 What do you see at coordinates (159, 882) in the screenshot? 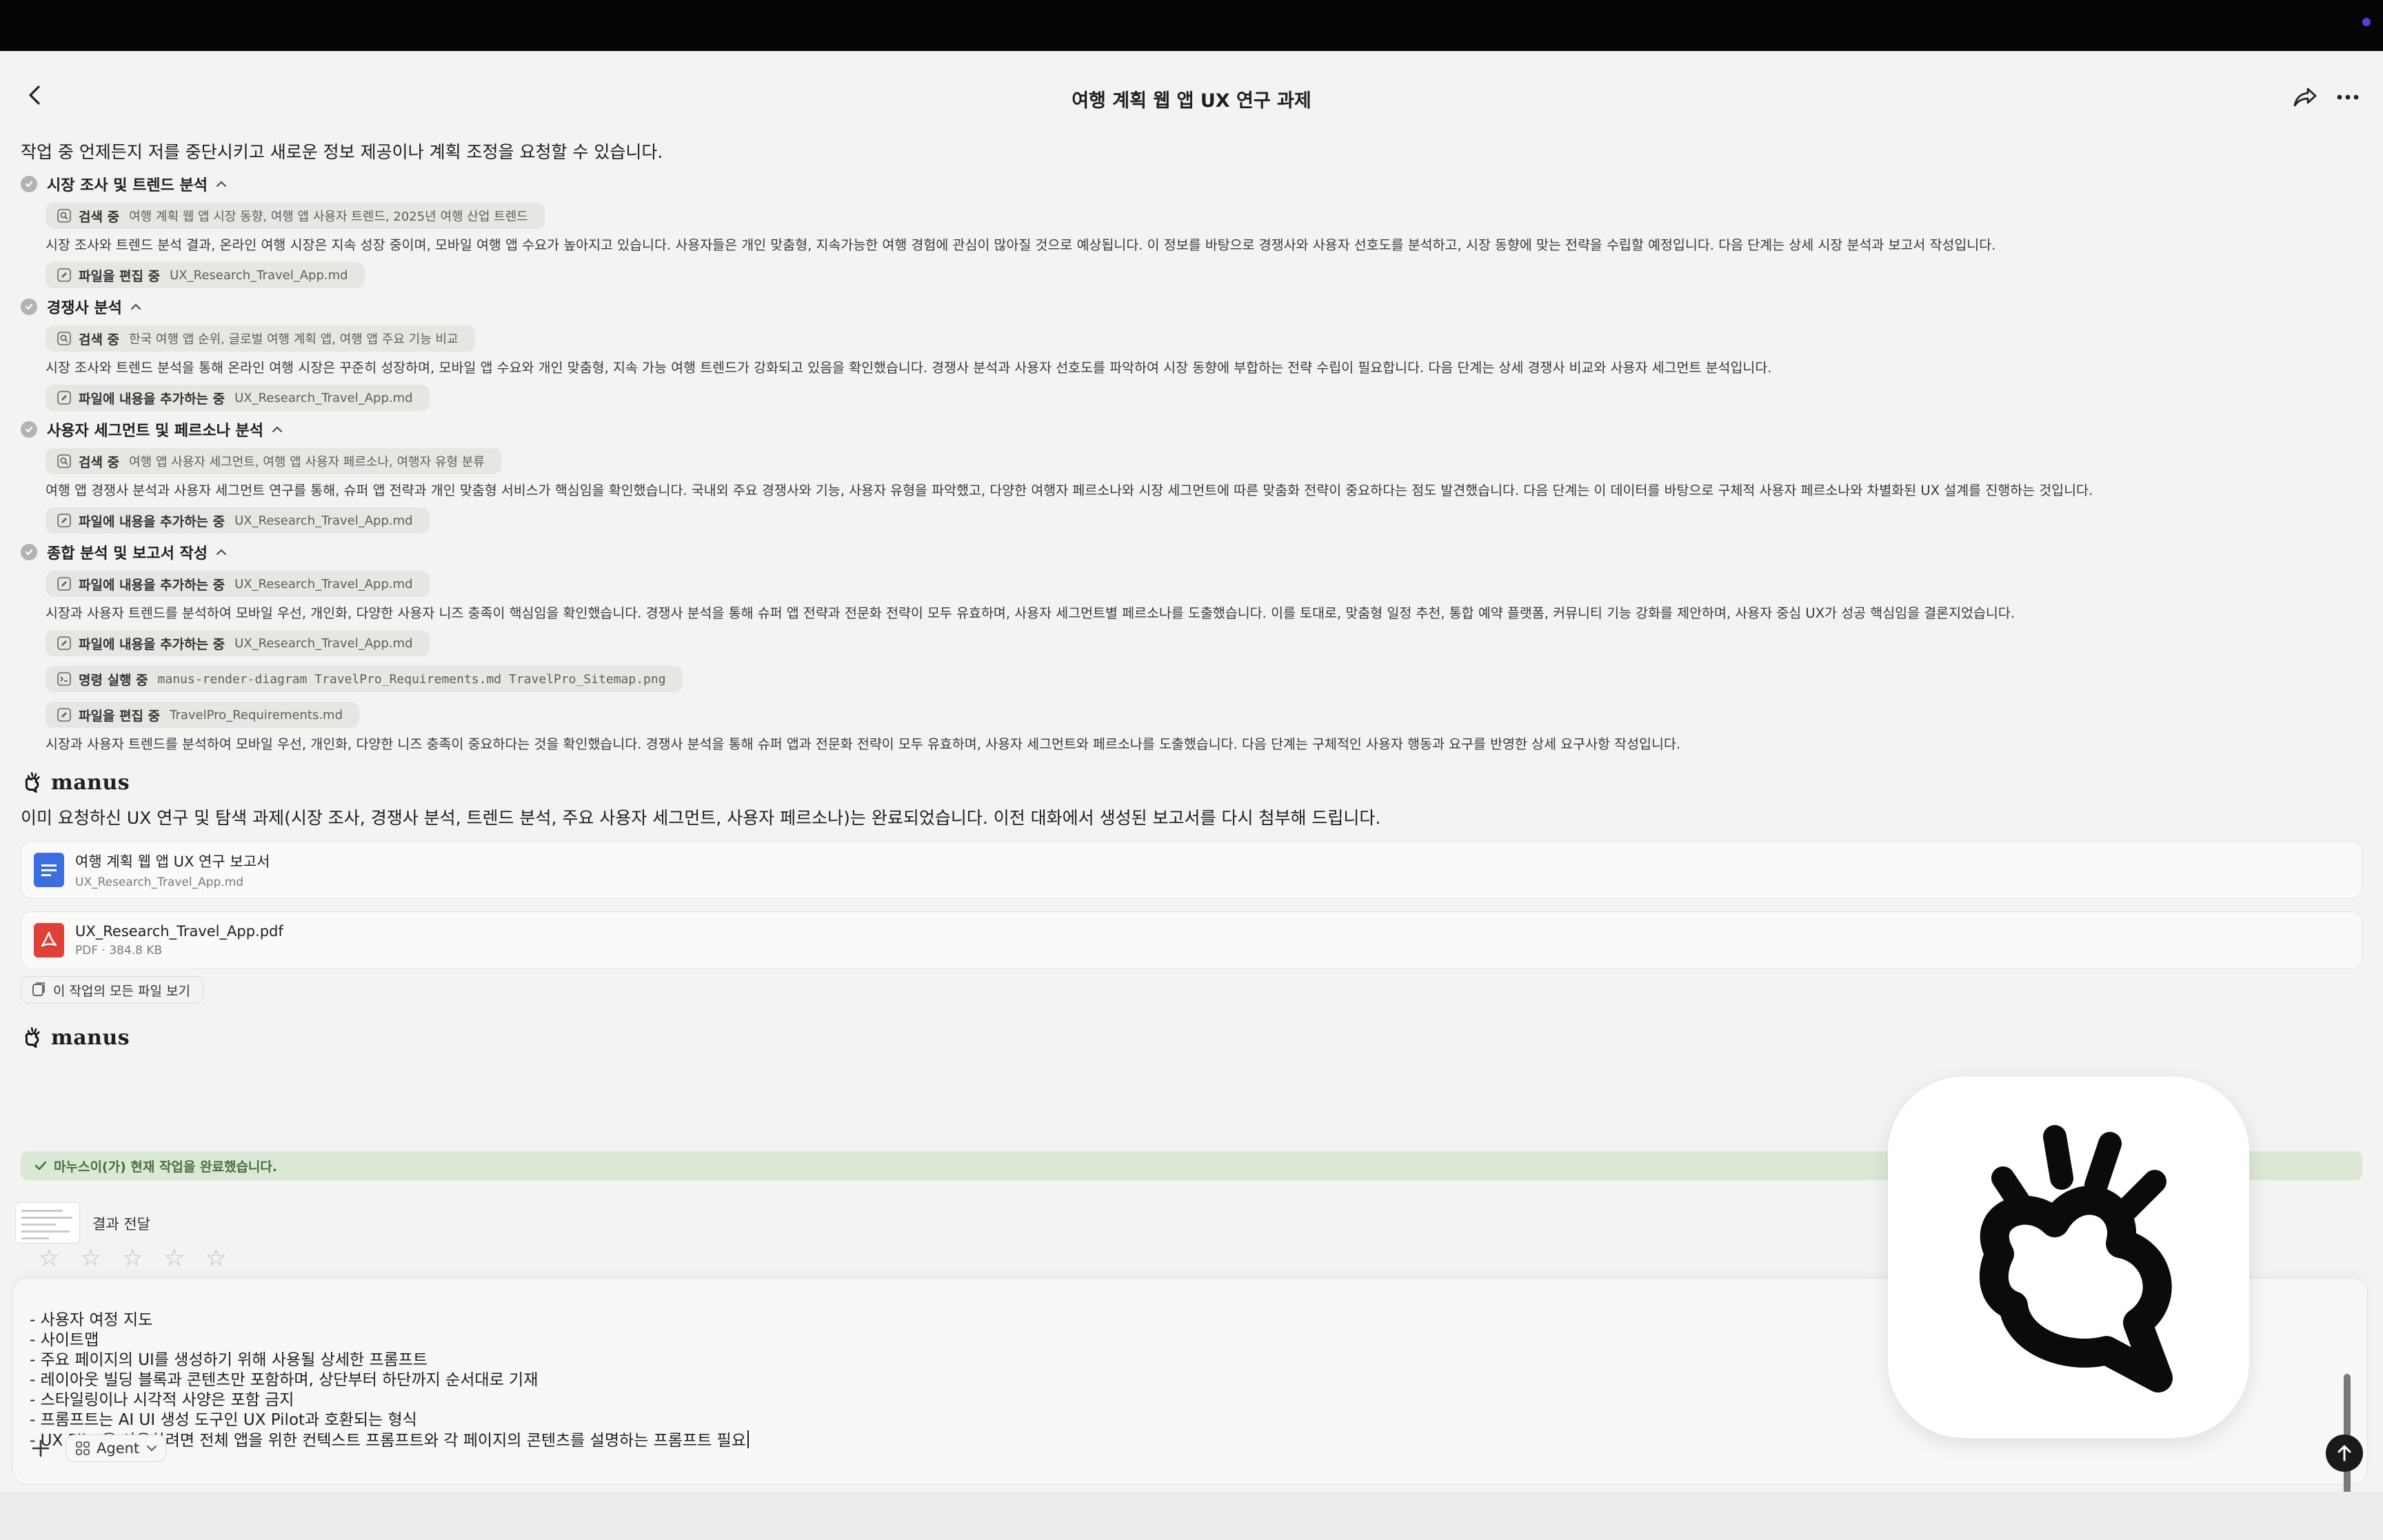
I see `file-meta: UX_Research_Travel_App.md` at bounding box center [159, 882].